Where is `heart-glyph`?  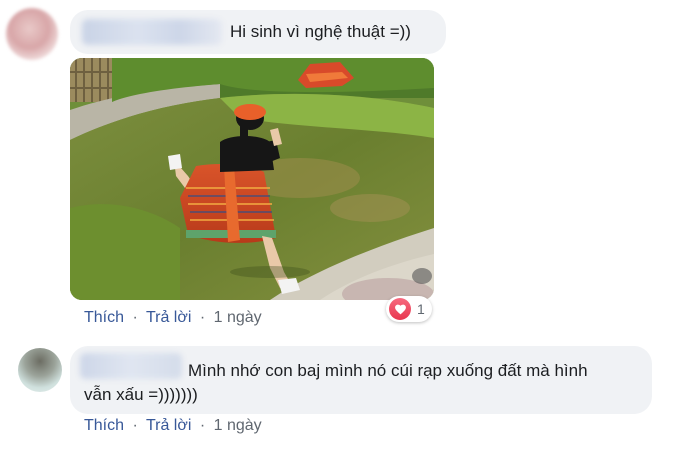
heart-glyph is located at coordinates (400, 309).